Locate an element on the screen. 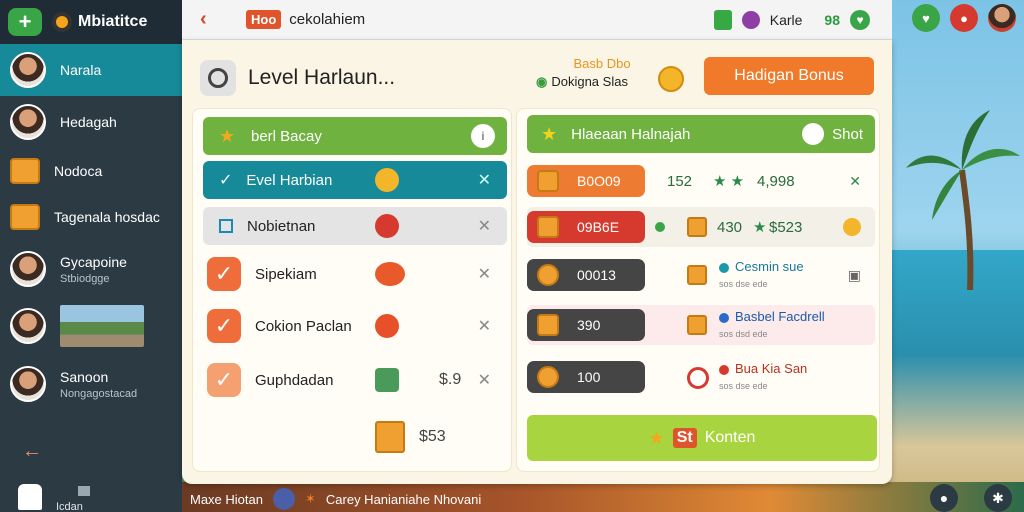 The height and width of the screenshot is (512, 1024). row-value-a: 430 is located at coordinates (730, 227).